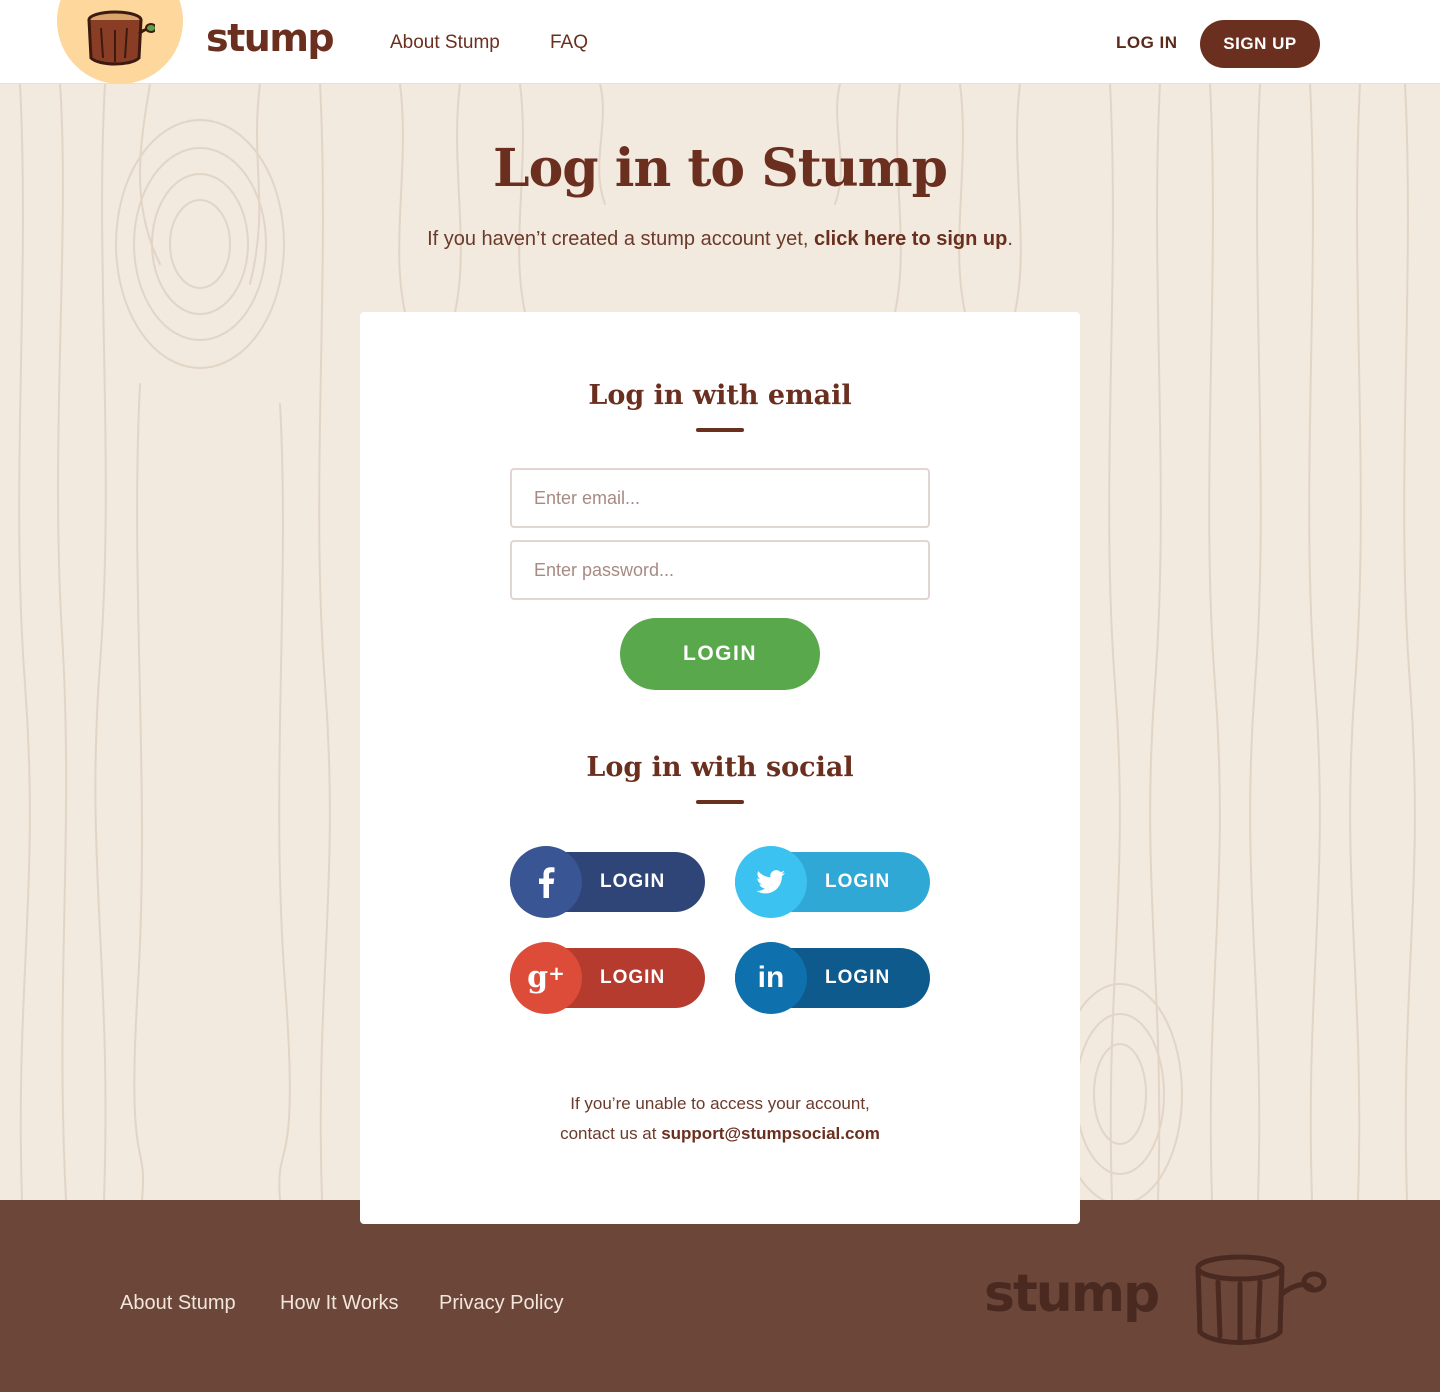  What do you see at coordinates (611, 1133) in the screenshot?
I see `help-contact-text: contact us at` at bounding box center [611, 1133].